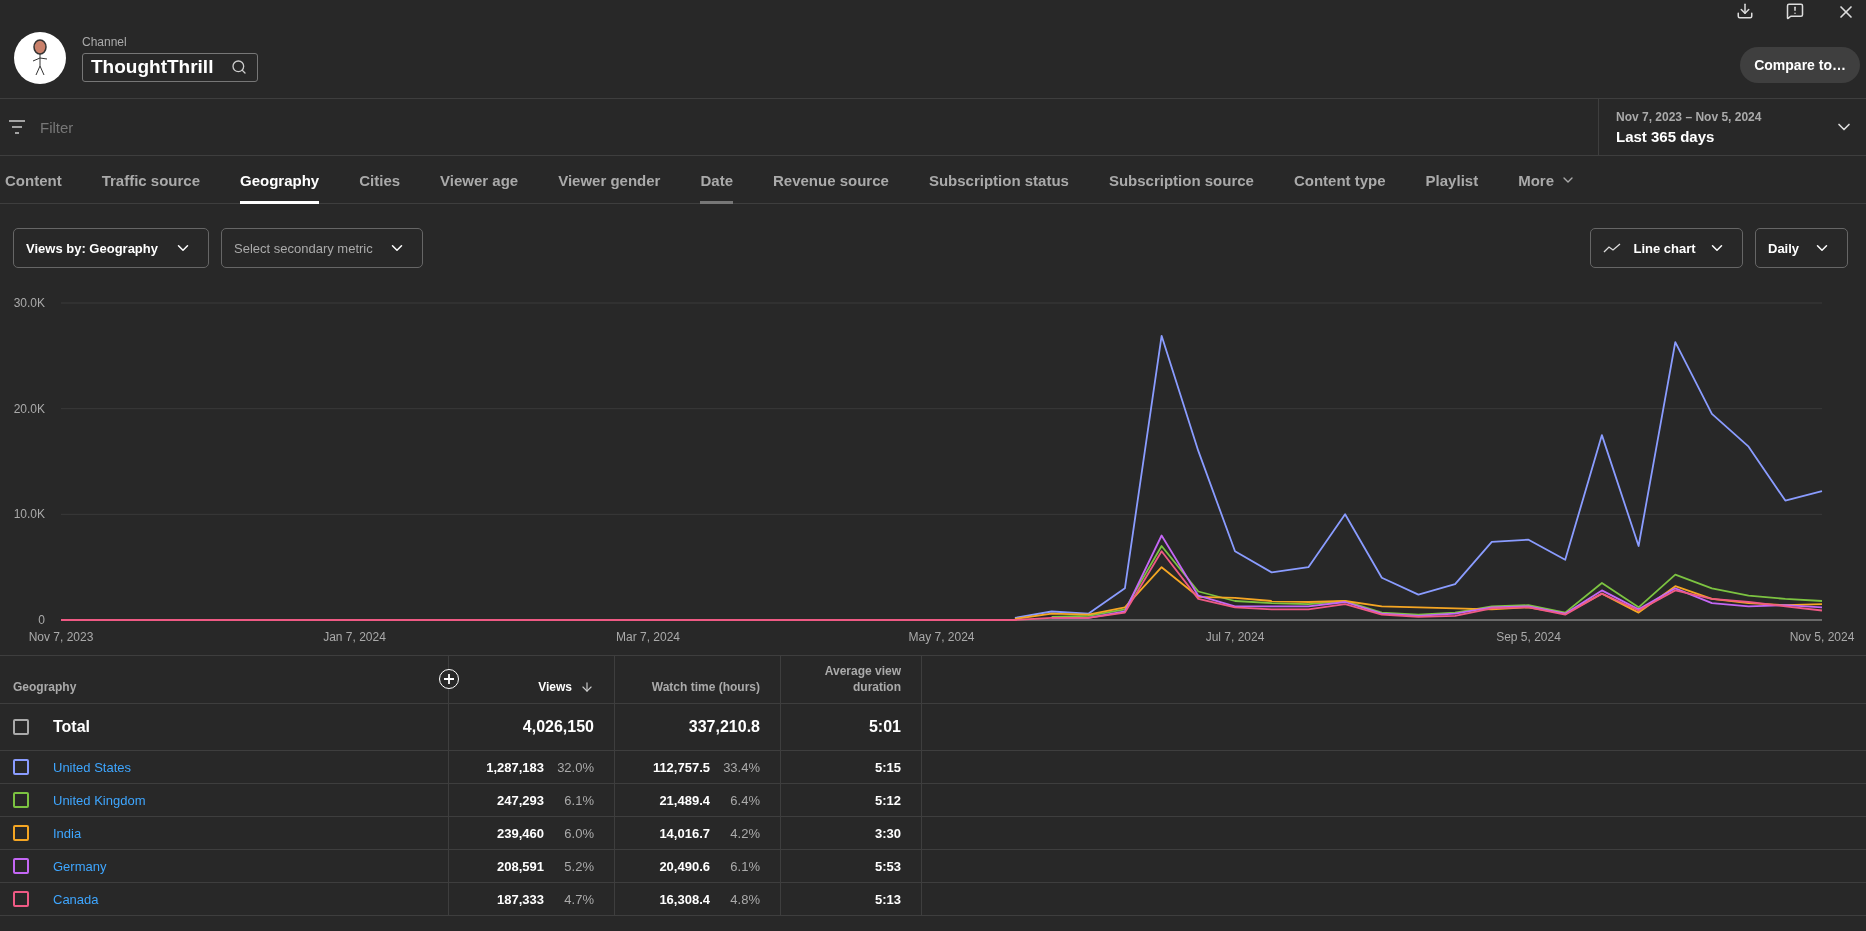 This screenshot has width=1866, height=931. I want to click on filter-field: Filter, so click(799, 127).